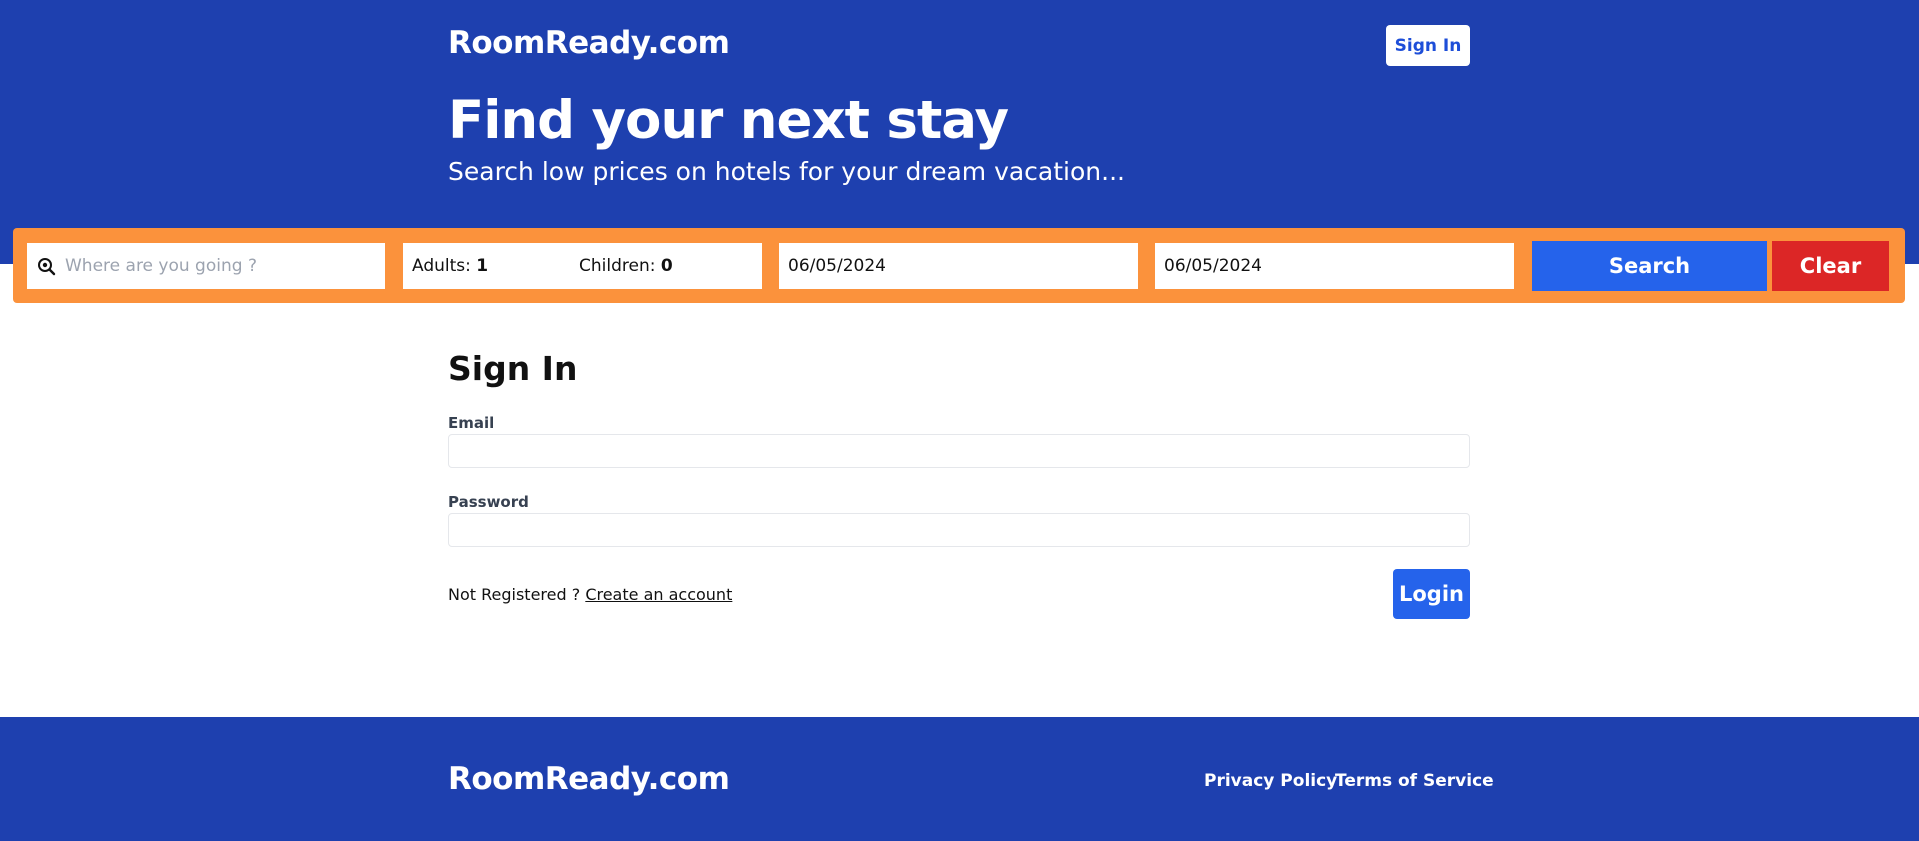 The height and width of the screenshot is (841, 1919). What do you see at coordinates (666, 266) in the screenshot?
I see `children-value: 0` at bounding box center [666, 266].